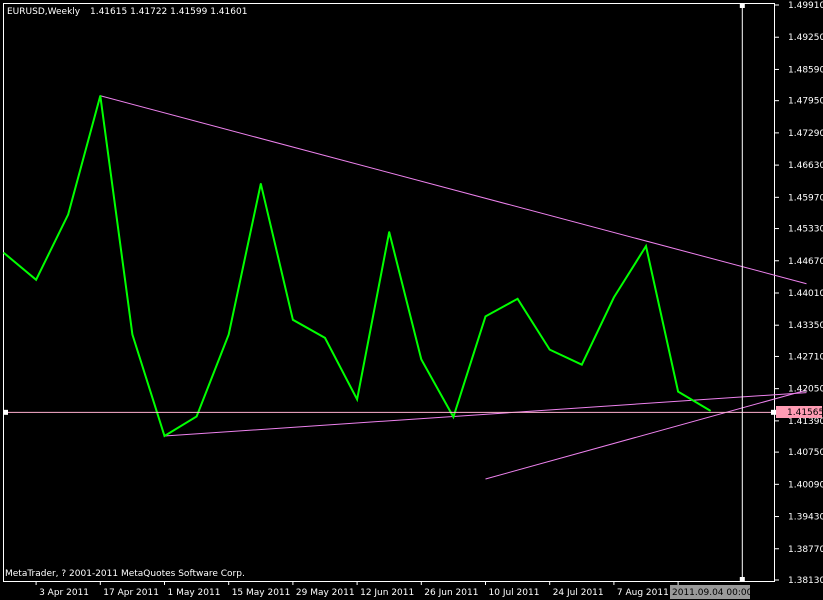  What do you see at coordinates (805, 70) in the screenshot?
I see `y-tick-label: 1.48590` at bounding box center [805, 70].